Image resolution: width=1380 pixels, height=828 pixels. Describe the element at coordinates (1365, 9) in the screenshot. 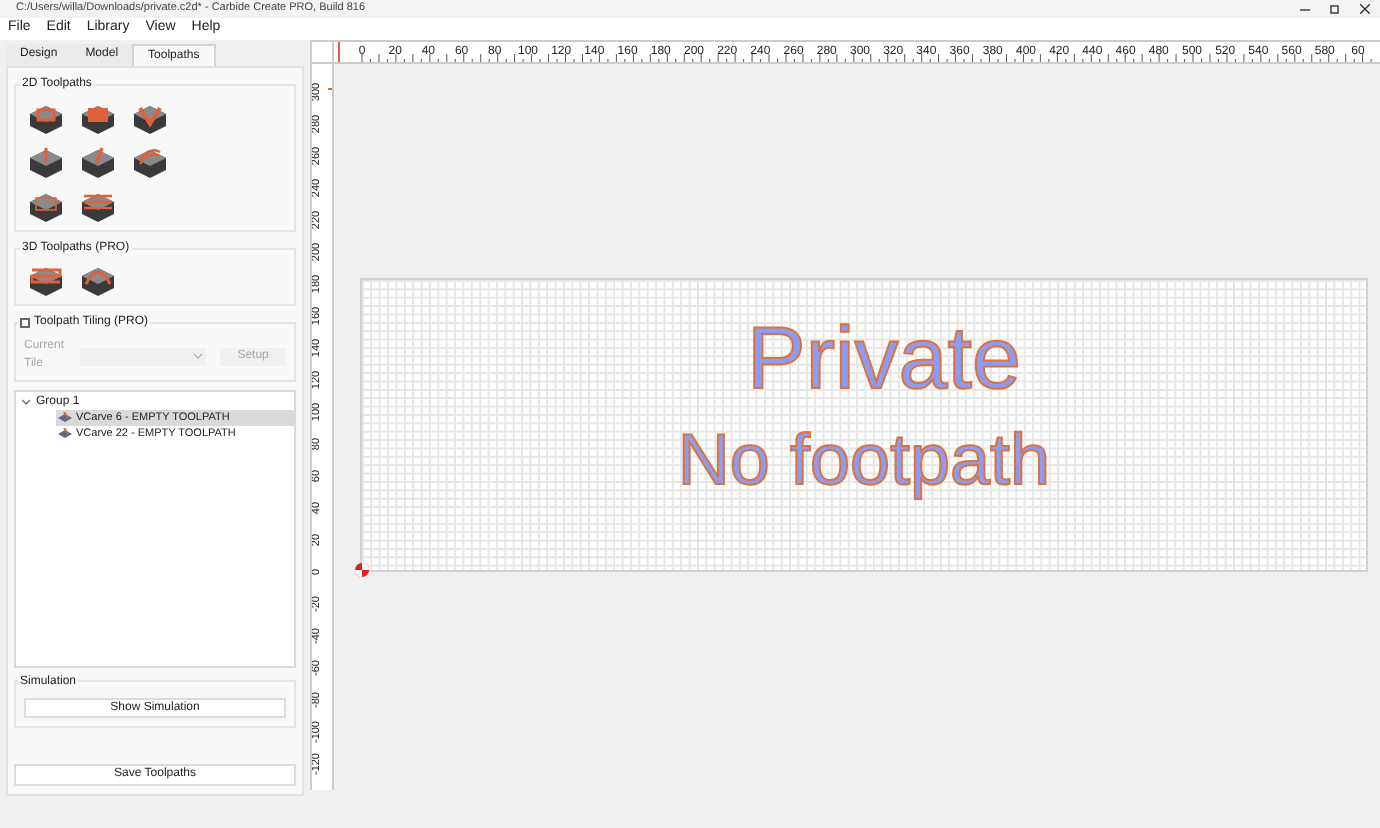

I see `close-icon` at that location.